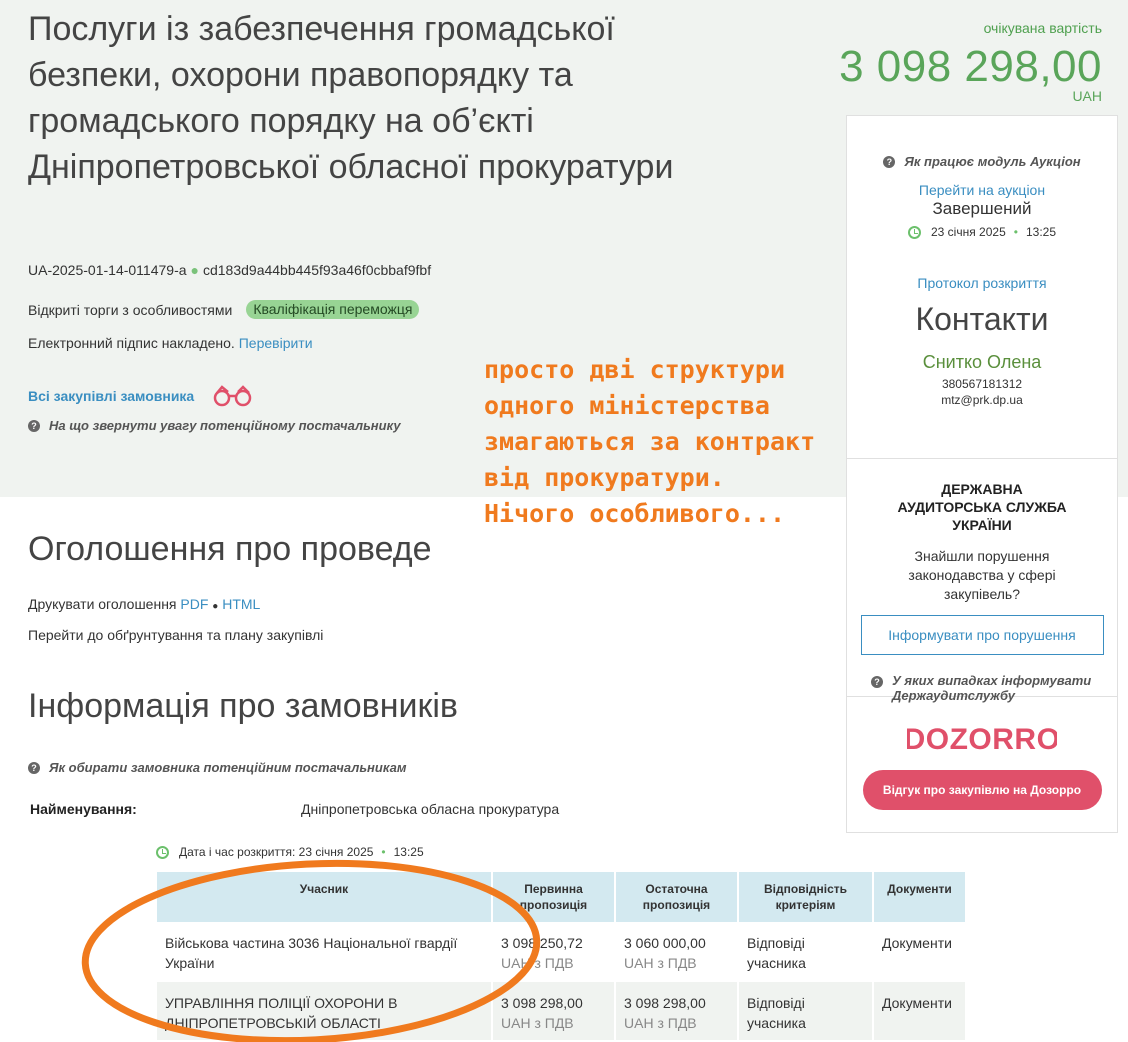  I want to click on contact-name: Снитко Олена, so click(982, 362).